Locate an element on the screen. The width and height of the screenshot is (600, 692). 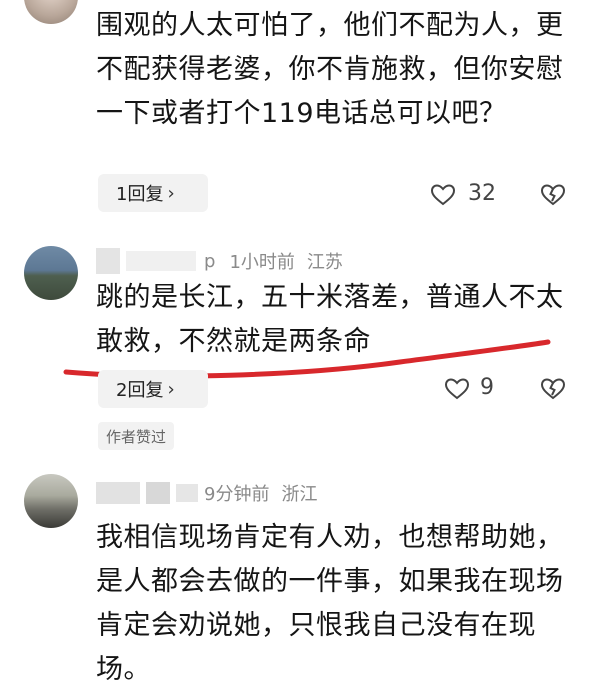
reply-count-label: 2回复 is located at coordinates (140, 390).